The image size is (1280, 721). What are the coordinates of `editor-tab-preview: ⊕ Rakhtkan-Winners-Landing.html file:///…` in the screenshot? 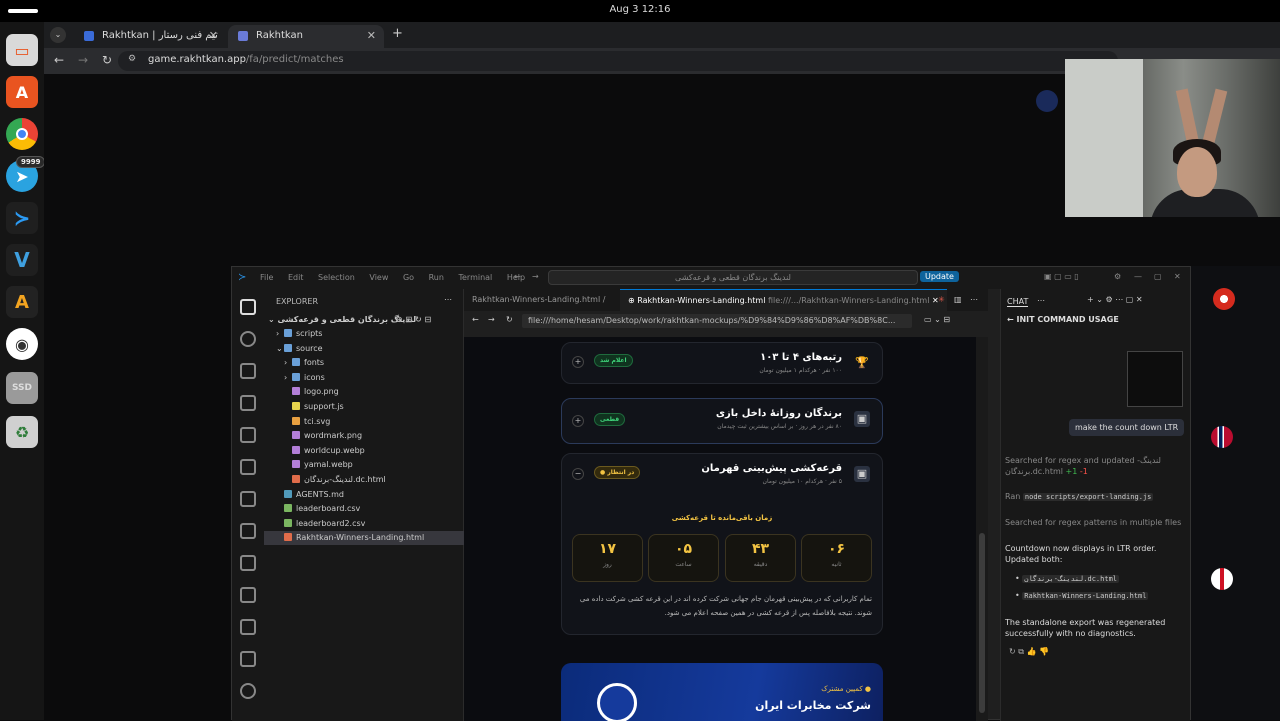 It's located at (783, 300).